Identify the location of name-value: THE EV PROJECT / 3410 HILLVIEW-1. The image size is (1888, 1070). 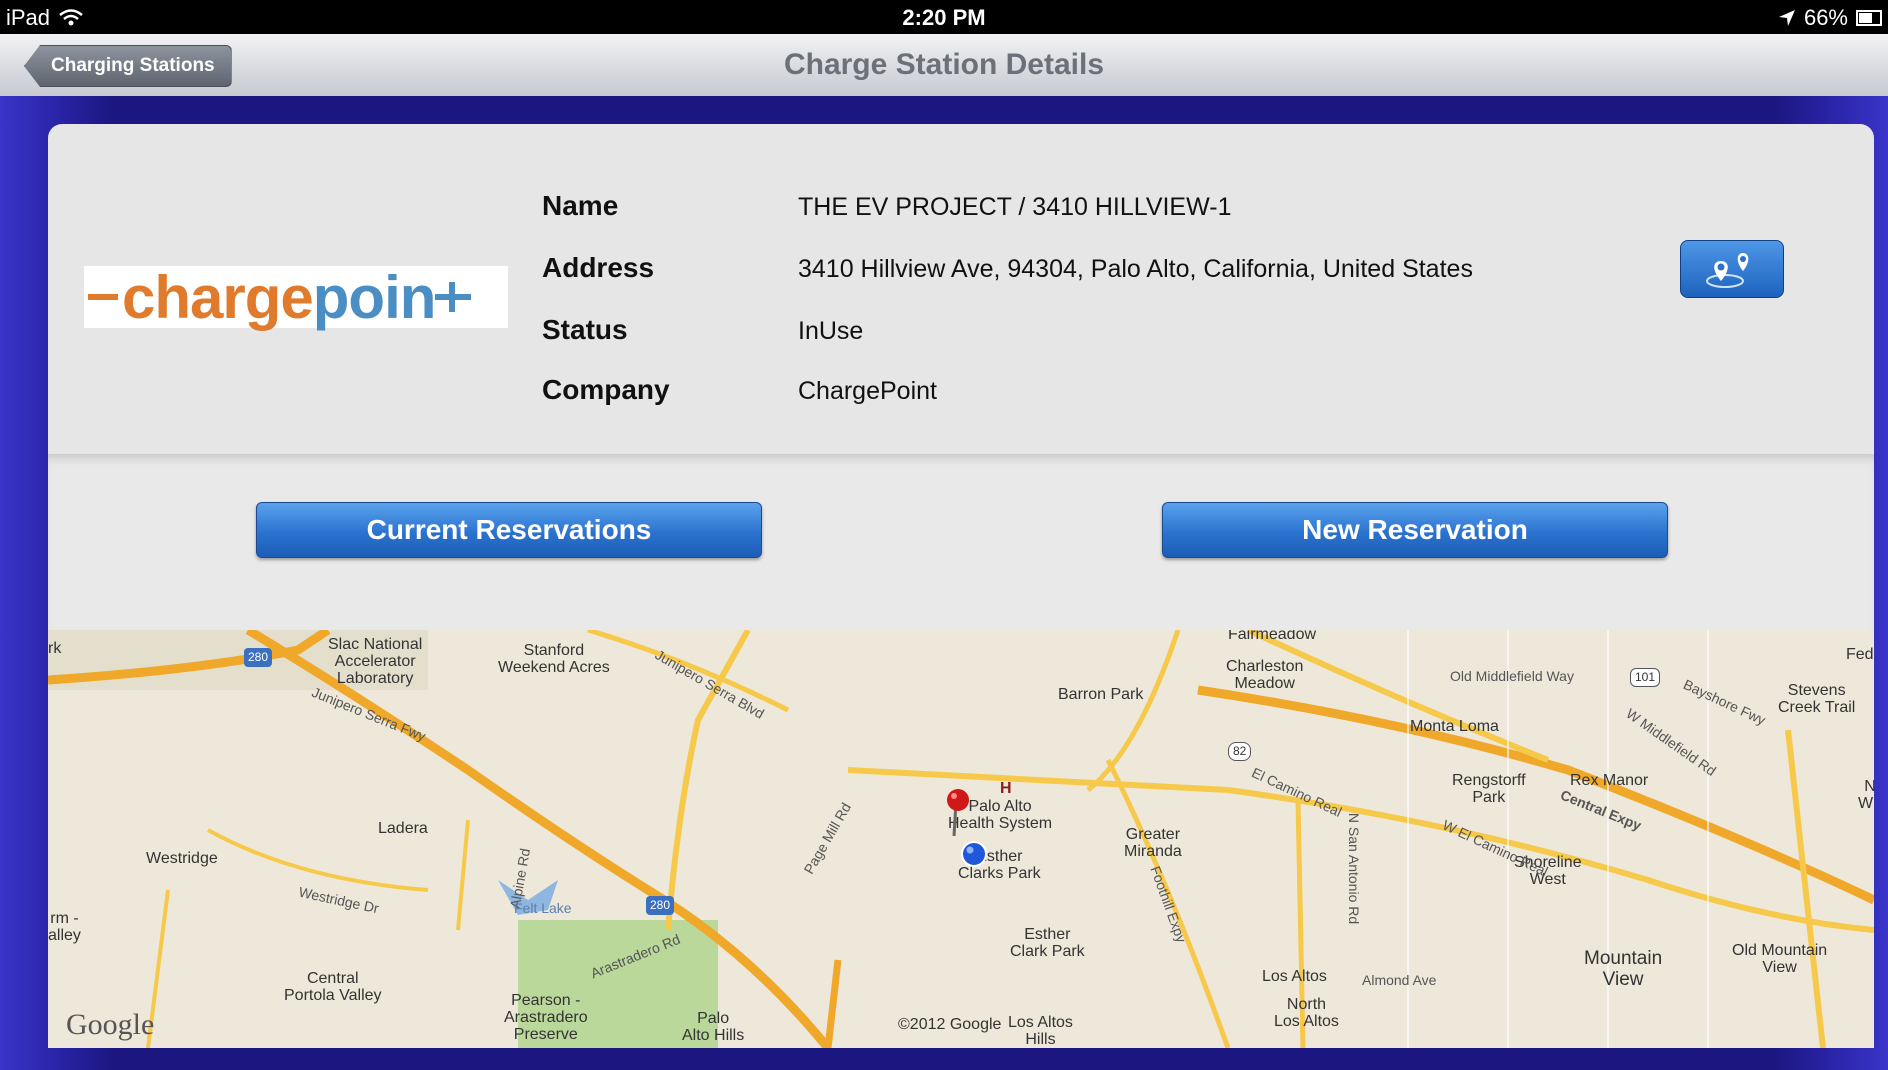
(1015, 207).